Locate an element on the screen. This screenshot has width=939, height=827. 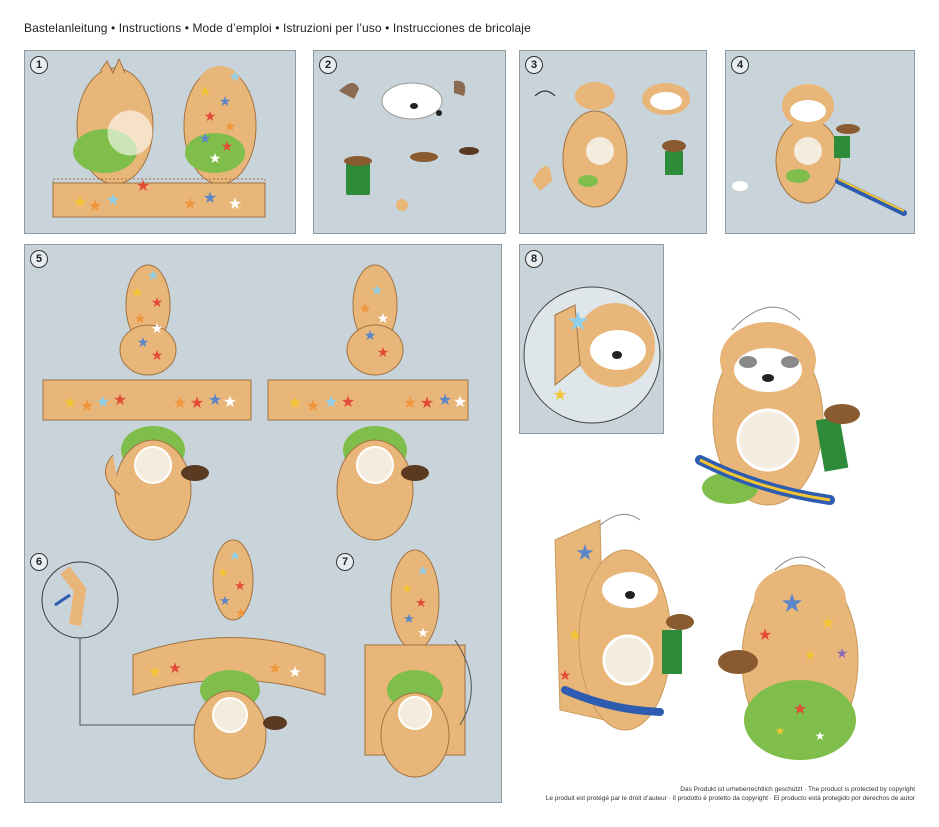
step-number-1: 1 is located at coordinates (39, 65).